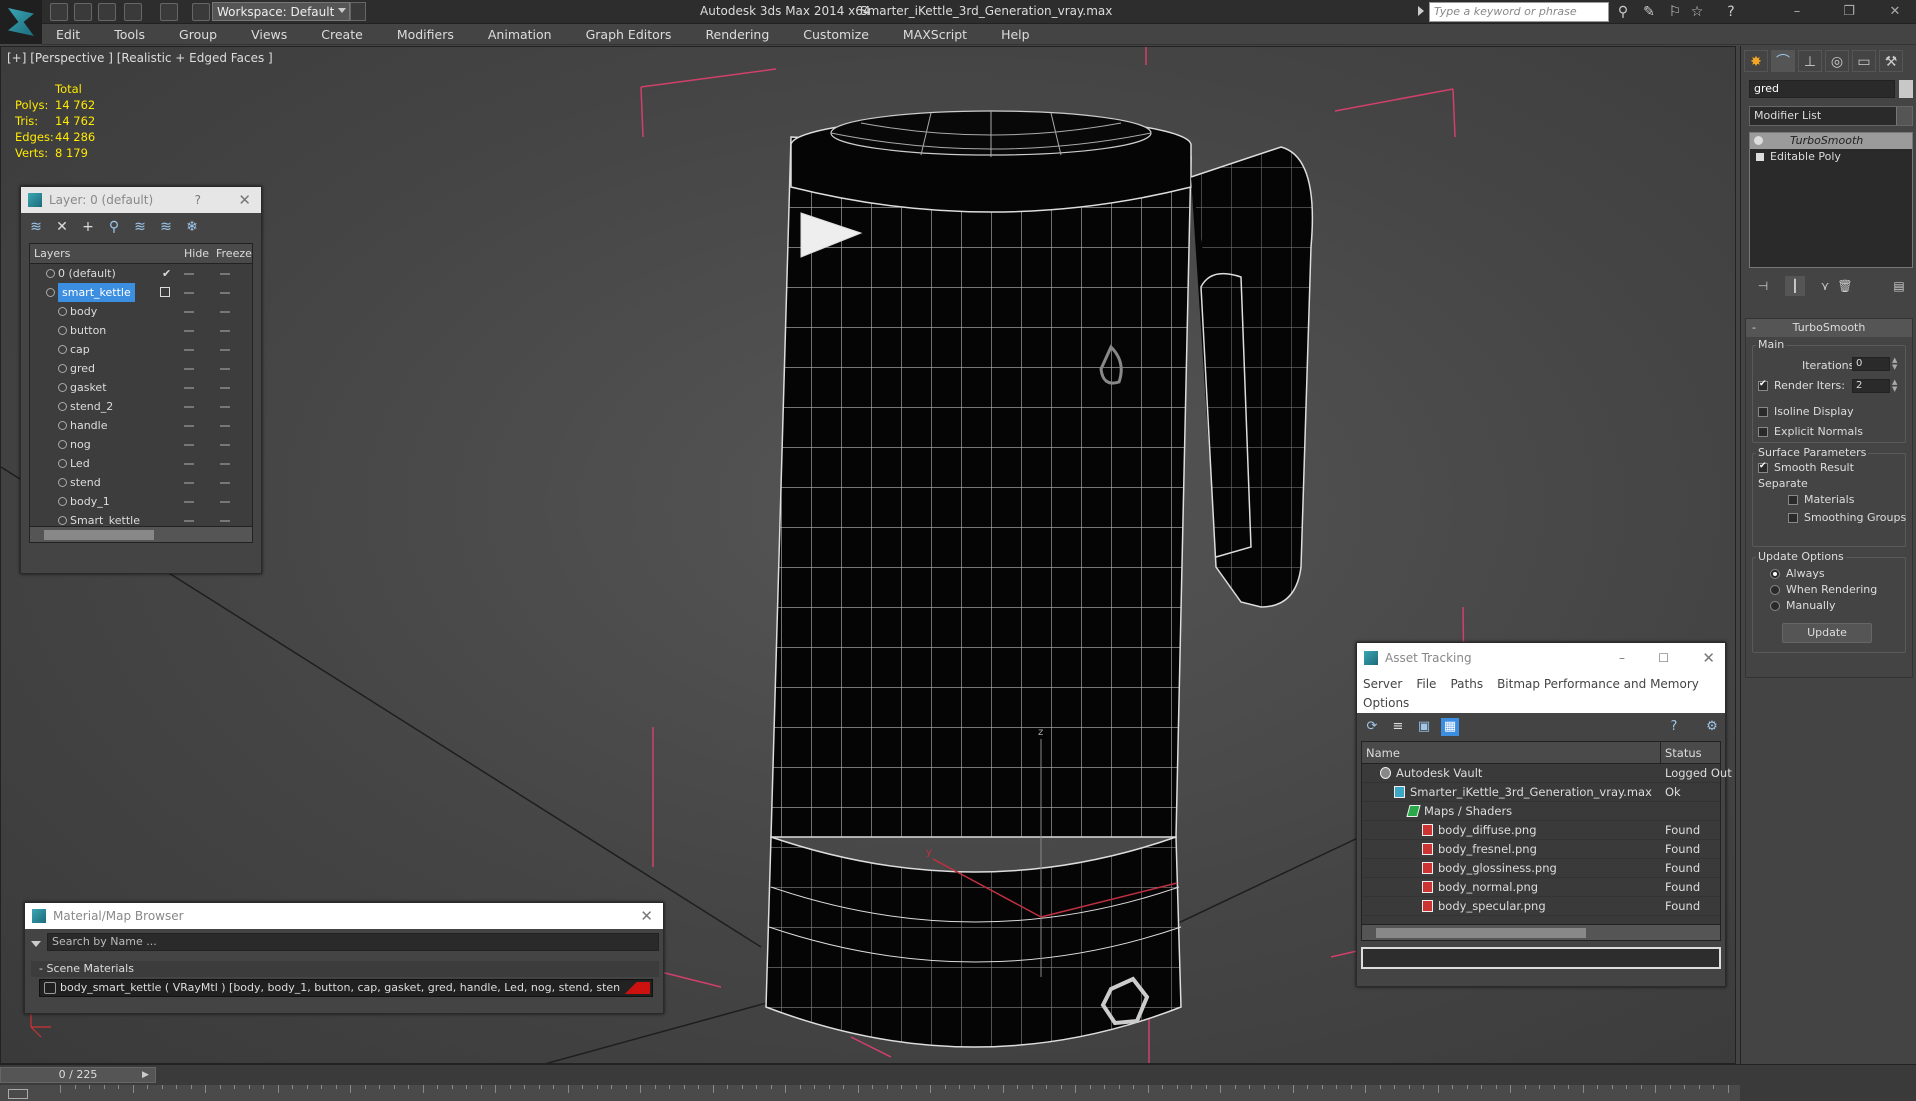  What do you see at coordinates (193, 34) in the screenshot?
I see `menu-group: Group` at bounding box center [193, 34].